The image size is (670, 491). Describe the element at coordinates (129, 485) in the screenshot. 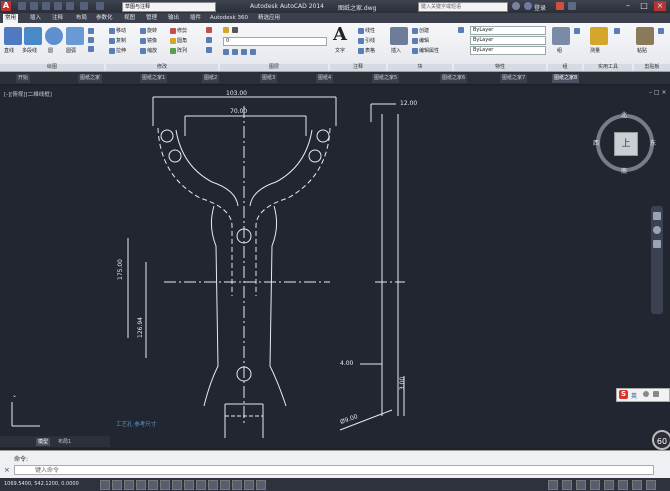

I see `grid-icon` at that location.